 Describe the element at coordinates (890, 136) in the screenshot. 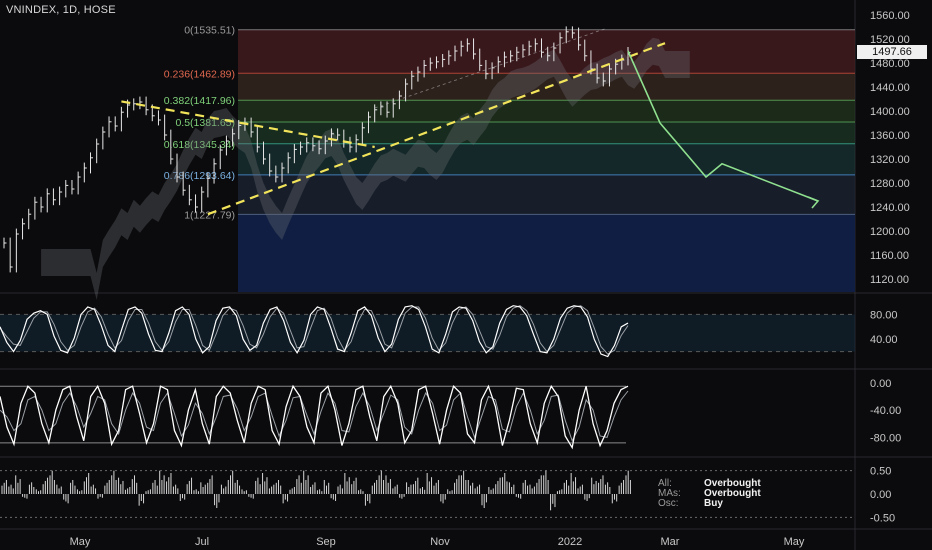

I see `price-tick-5: 1360.00` at that location.